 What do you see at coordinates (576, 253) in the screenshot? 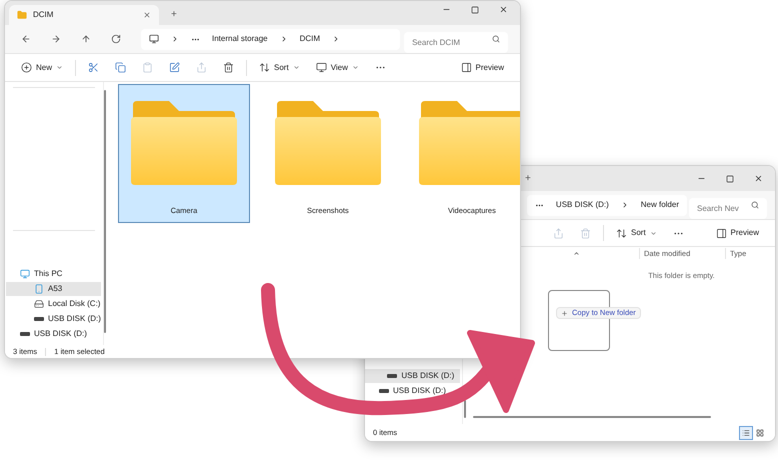
I see `sort-indicator-icon` at bounding box center [576, 253].